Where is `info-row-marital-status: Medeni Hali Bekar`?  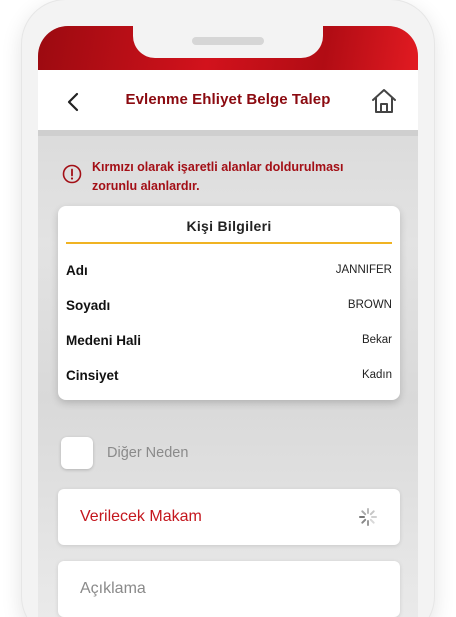
info-row-marital-status: Medeni Hali Bekar is located at coordinates (229, 340).